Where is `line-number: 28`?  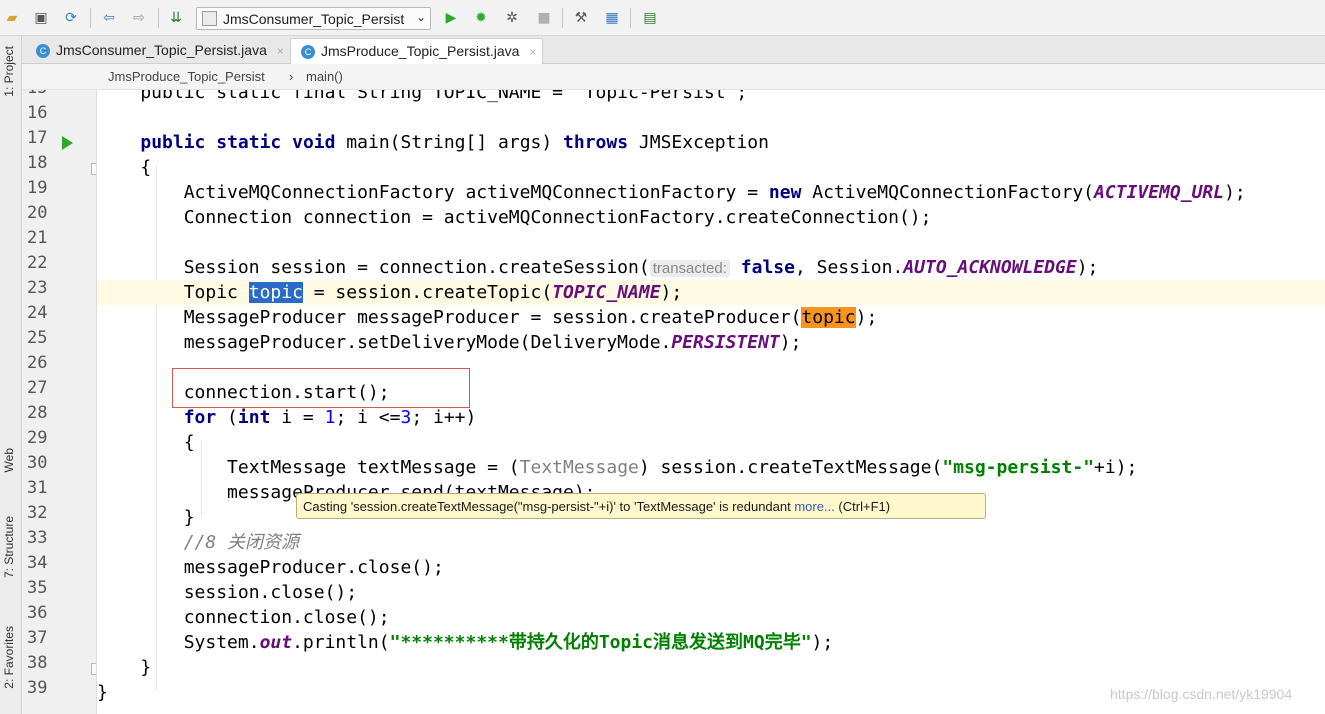
line-number: 28 is located at coordinates (37, 413).